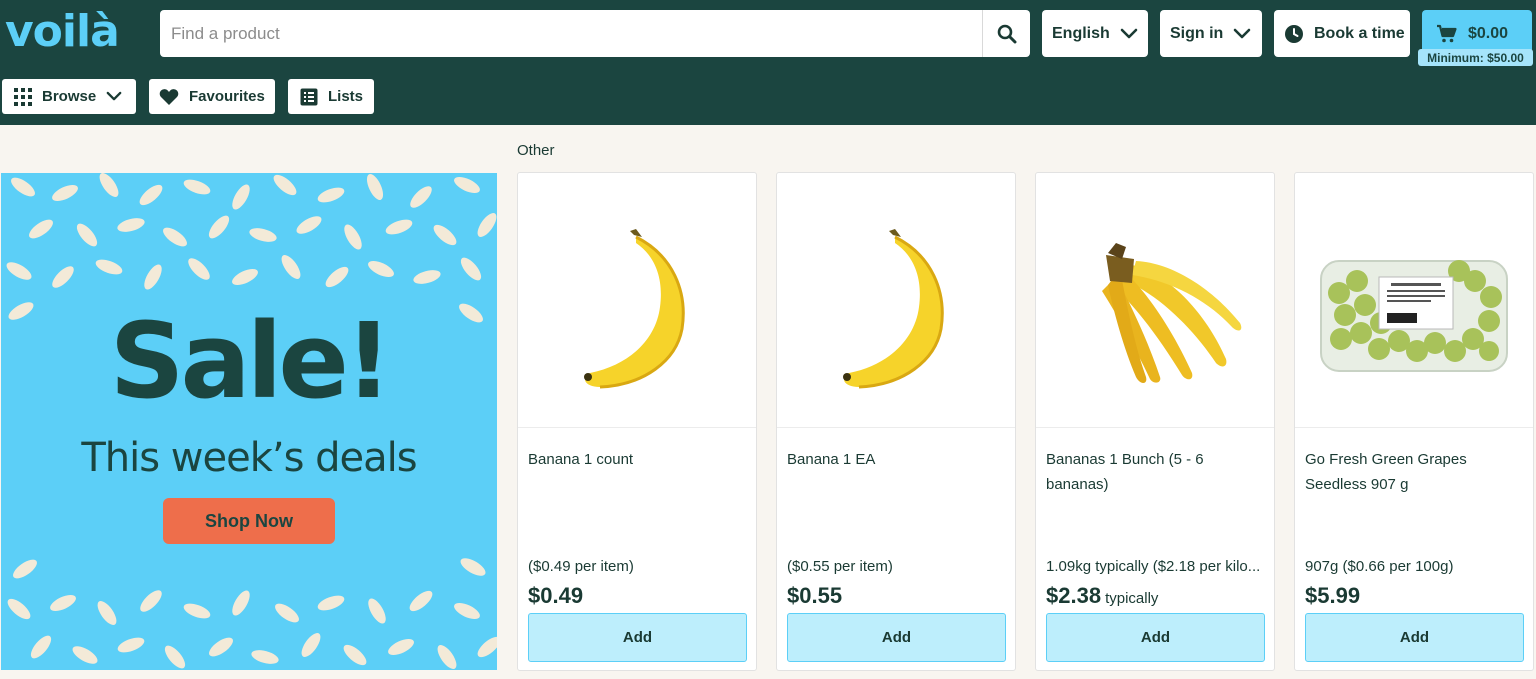 The width and height of the screenshot is (1536, 679). I want to click on list-icon, so click(309, 97).